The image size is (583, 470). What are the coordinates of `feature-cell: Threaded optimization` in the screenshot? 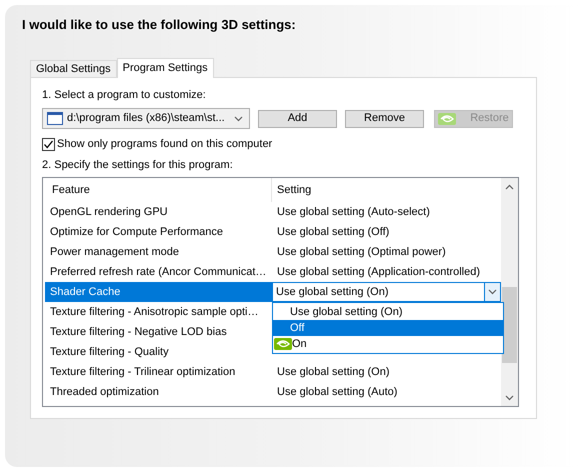 It's located at (158, 392).